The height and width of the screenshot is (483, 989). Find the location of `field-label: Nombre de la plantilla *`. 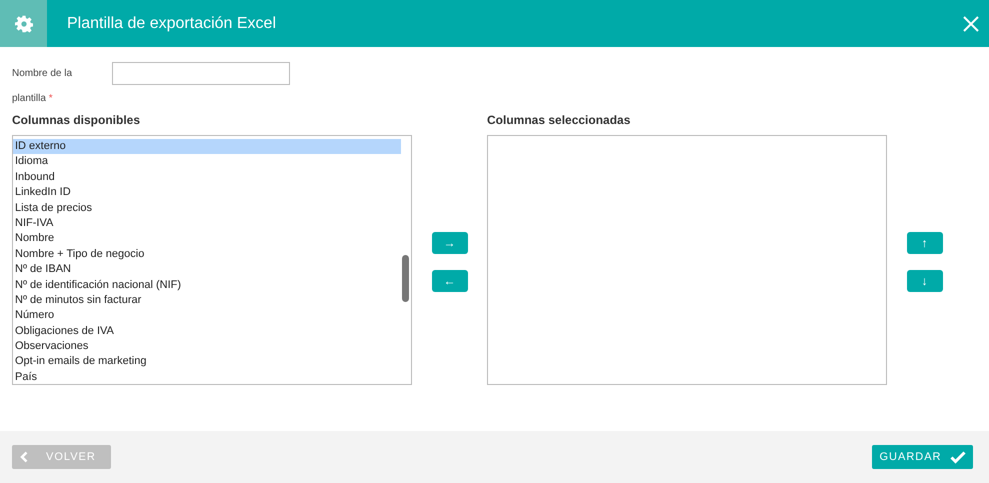

field-label: Nombre de la plantilla * is located at coordinates (43, 86).